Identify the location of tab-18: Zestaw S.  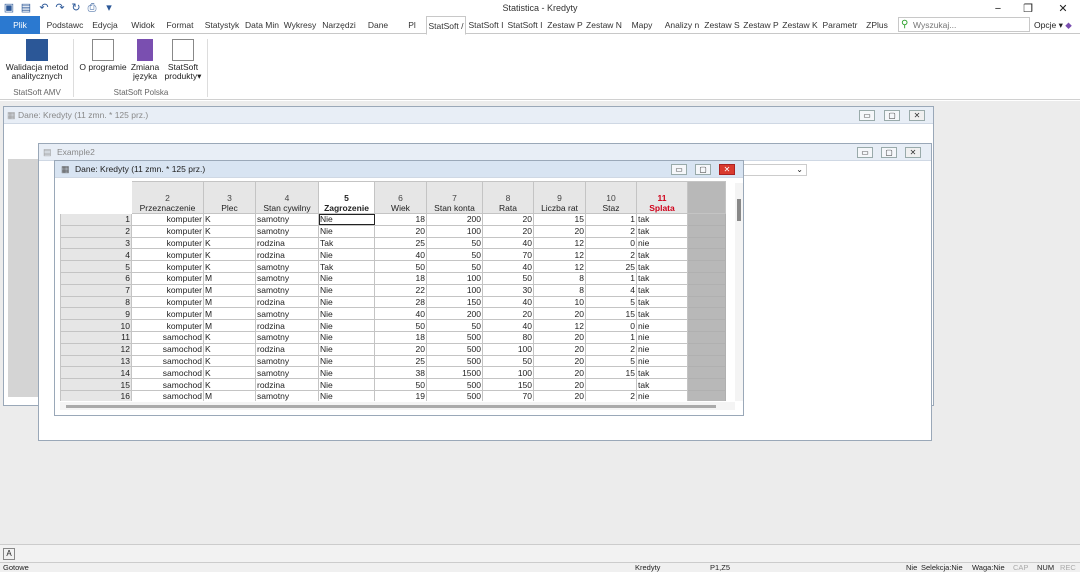
(722, 25).